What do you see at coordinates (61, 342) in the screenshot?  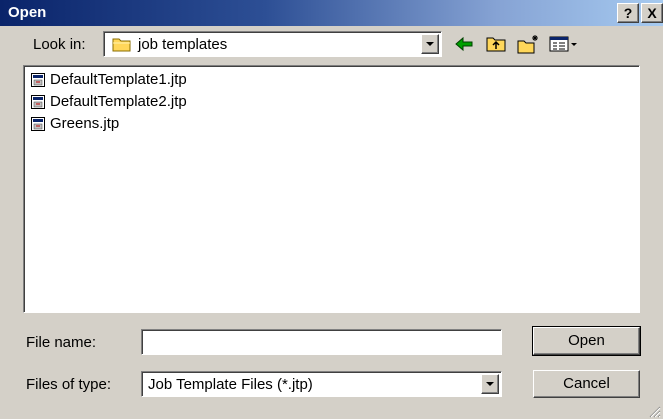 I see `file-name-label: File name:` at bounding box center [61, 342].